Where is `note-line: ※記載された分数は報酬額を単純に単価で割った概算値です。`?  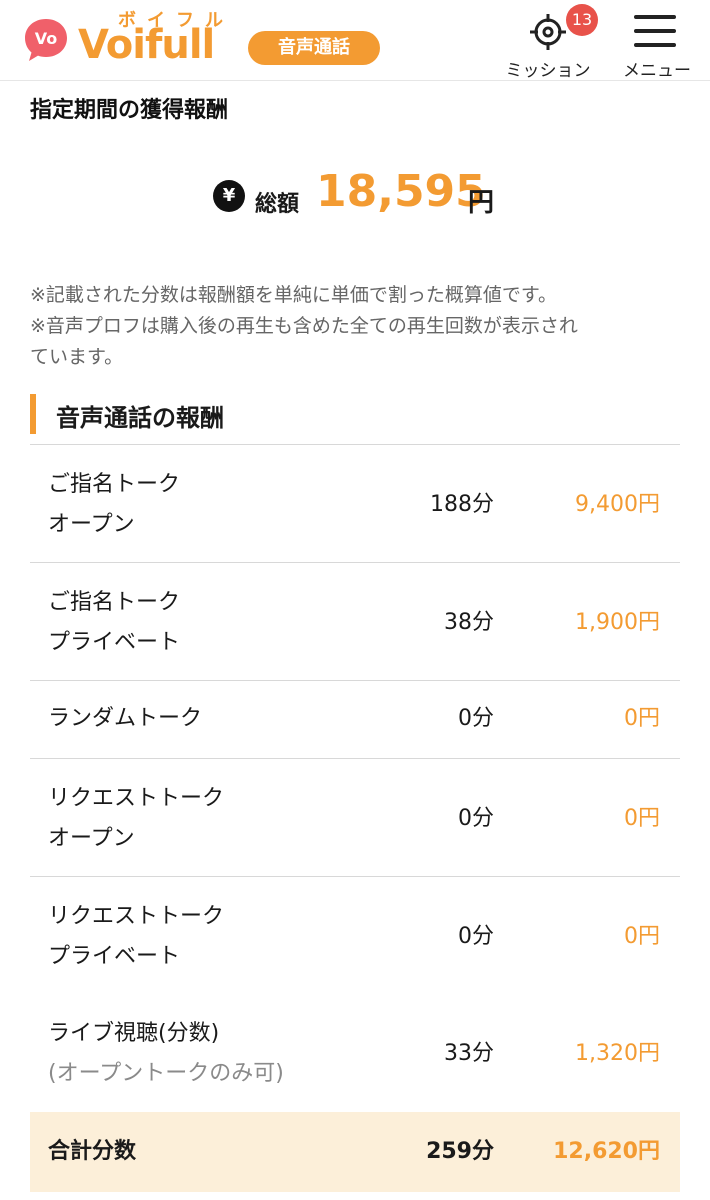 note-line: ※記載された分数は報酬額を単純に単価で割った概算値です。 is located at coordinates (294, 295).